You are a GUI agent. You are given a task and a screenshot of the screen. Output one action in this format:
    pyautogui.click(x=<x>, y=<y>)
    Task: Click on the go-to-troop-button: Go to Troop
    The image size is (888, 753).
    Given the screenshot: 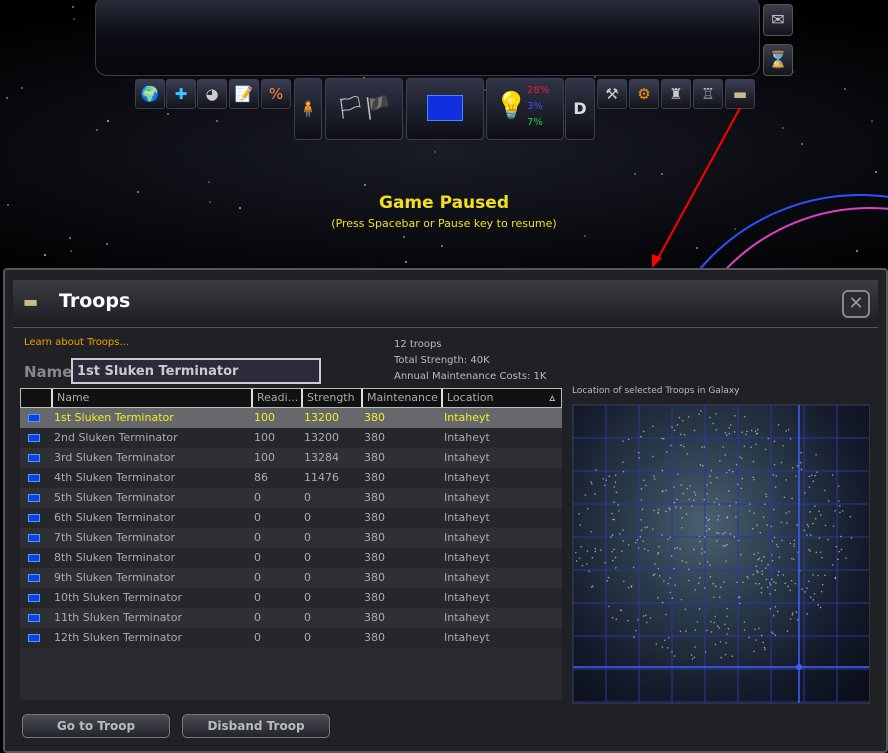 What is the action you would take?
    pyautogui.click(x=96, y=726)
    